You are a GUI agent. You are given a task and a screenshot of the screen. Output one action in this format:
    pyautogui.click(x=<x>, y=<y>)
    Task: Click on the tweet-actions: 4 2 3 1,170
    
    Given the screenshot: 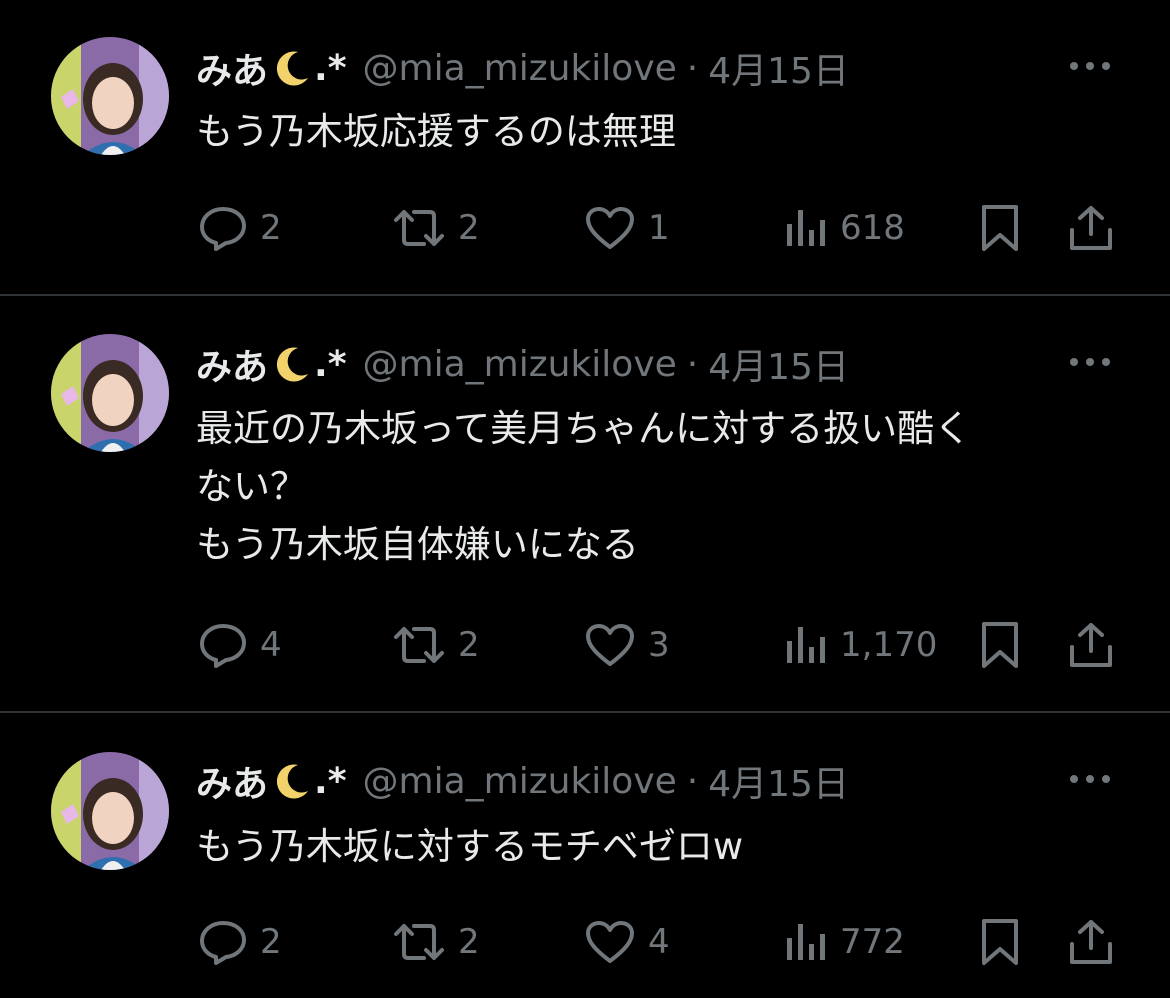 What is the action you would take?
    pyautogui.click(x=585, y=645)
    